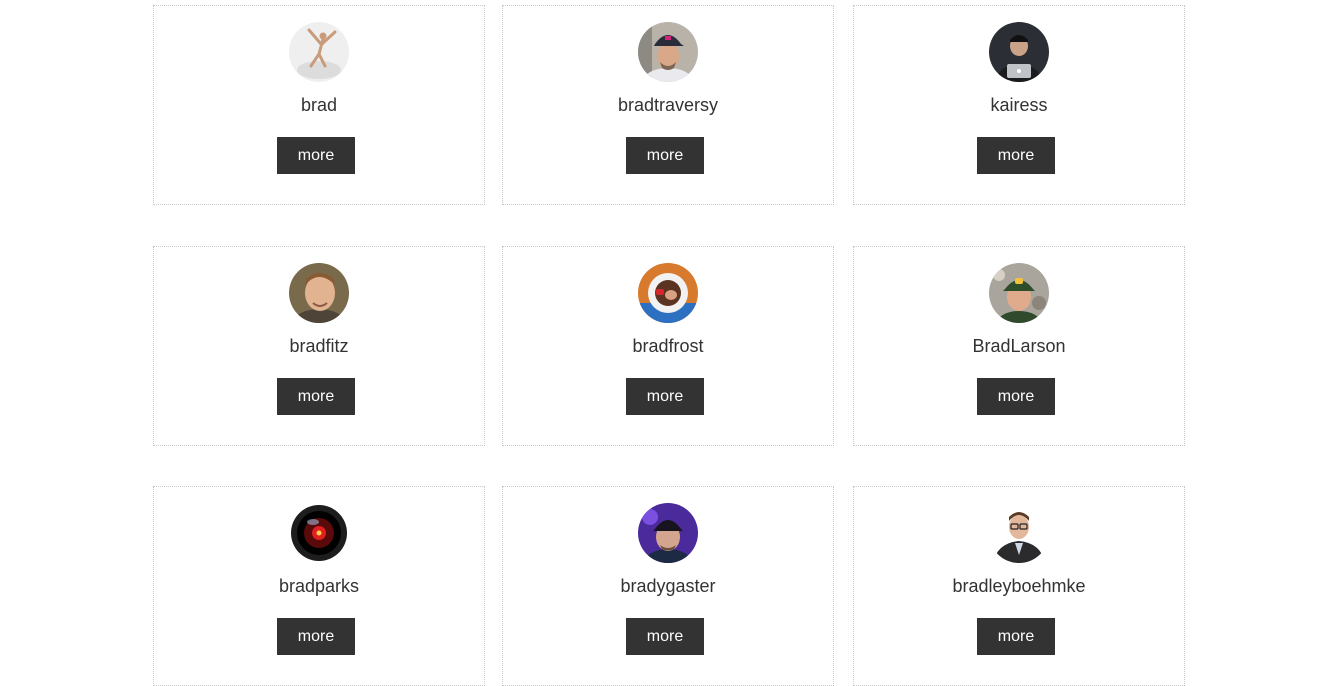  I want to click on avatar-photo-man-green-cap-icon, so click(1019, 293).